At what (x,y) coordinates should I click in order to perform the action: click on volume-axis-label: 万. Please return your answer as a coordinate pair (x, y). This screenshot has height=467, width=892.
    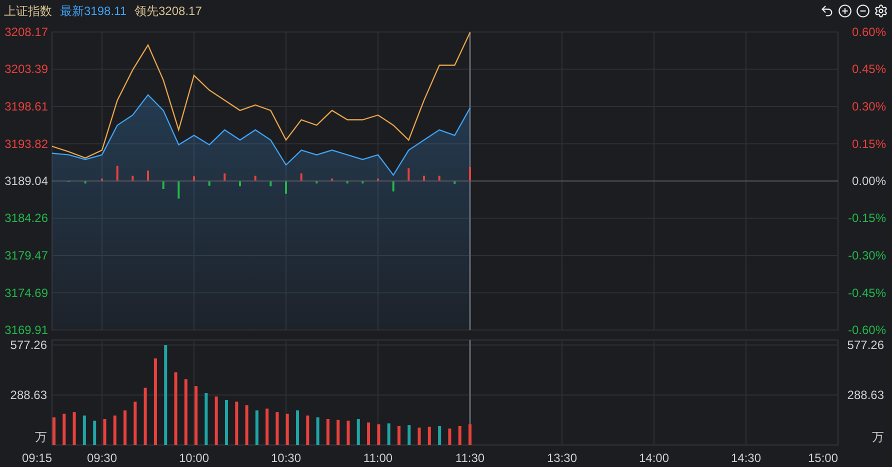
    Looking at the image, I should click on (878, 437).